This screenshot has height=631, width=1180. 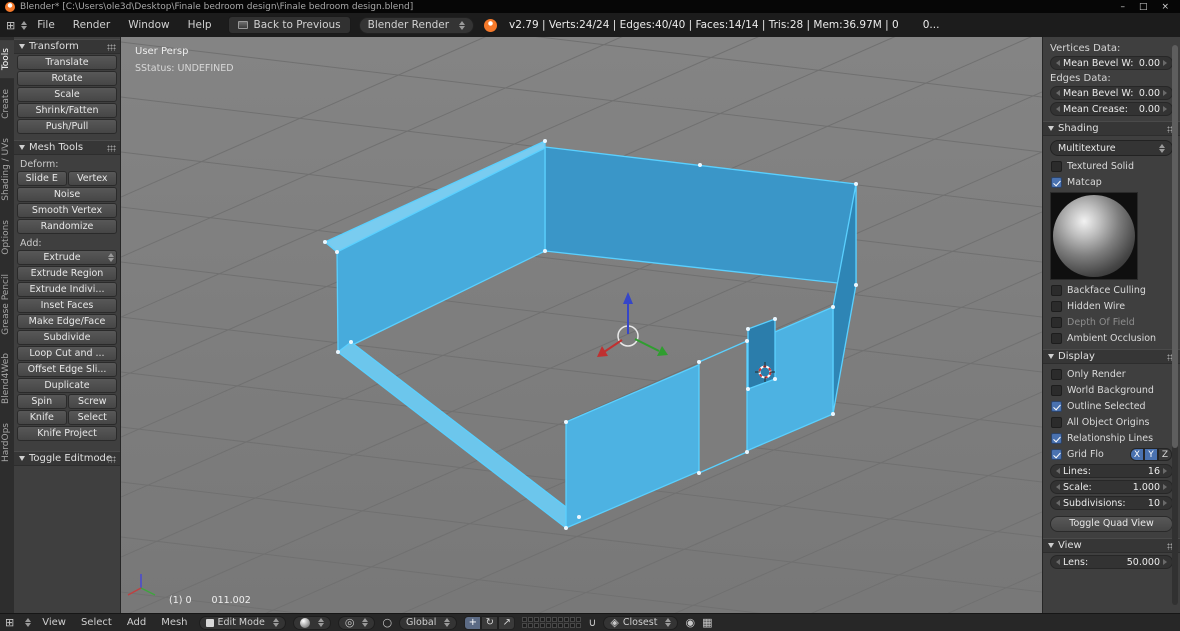 What do you see at coordinates (42, 178) in the screenshot?
I see `slide-edge-button: Slide E` at bounding box center [42, 178].